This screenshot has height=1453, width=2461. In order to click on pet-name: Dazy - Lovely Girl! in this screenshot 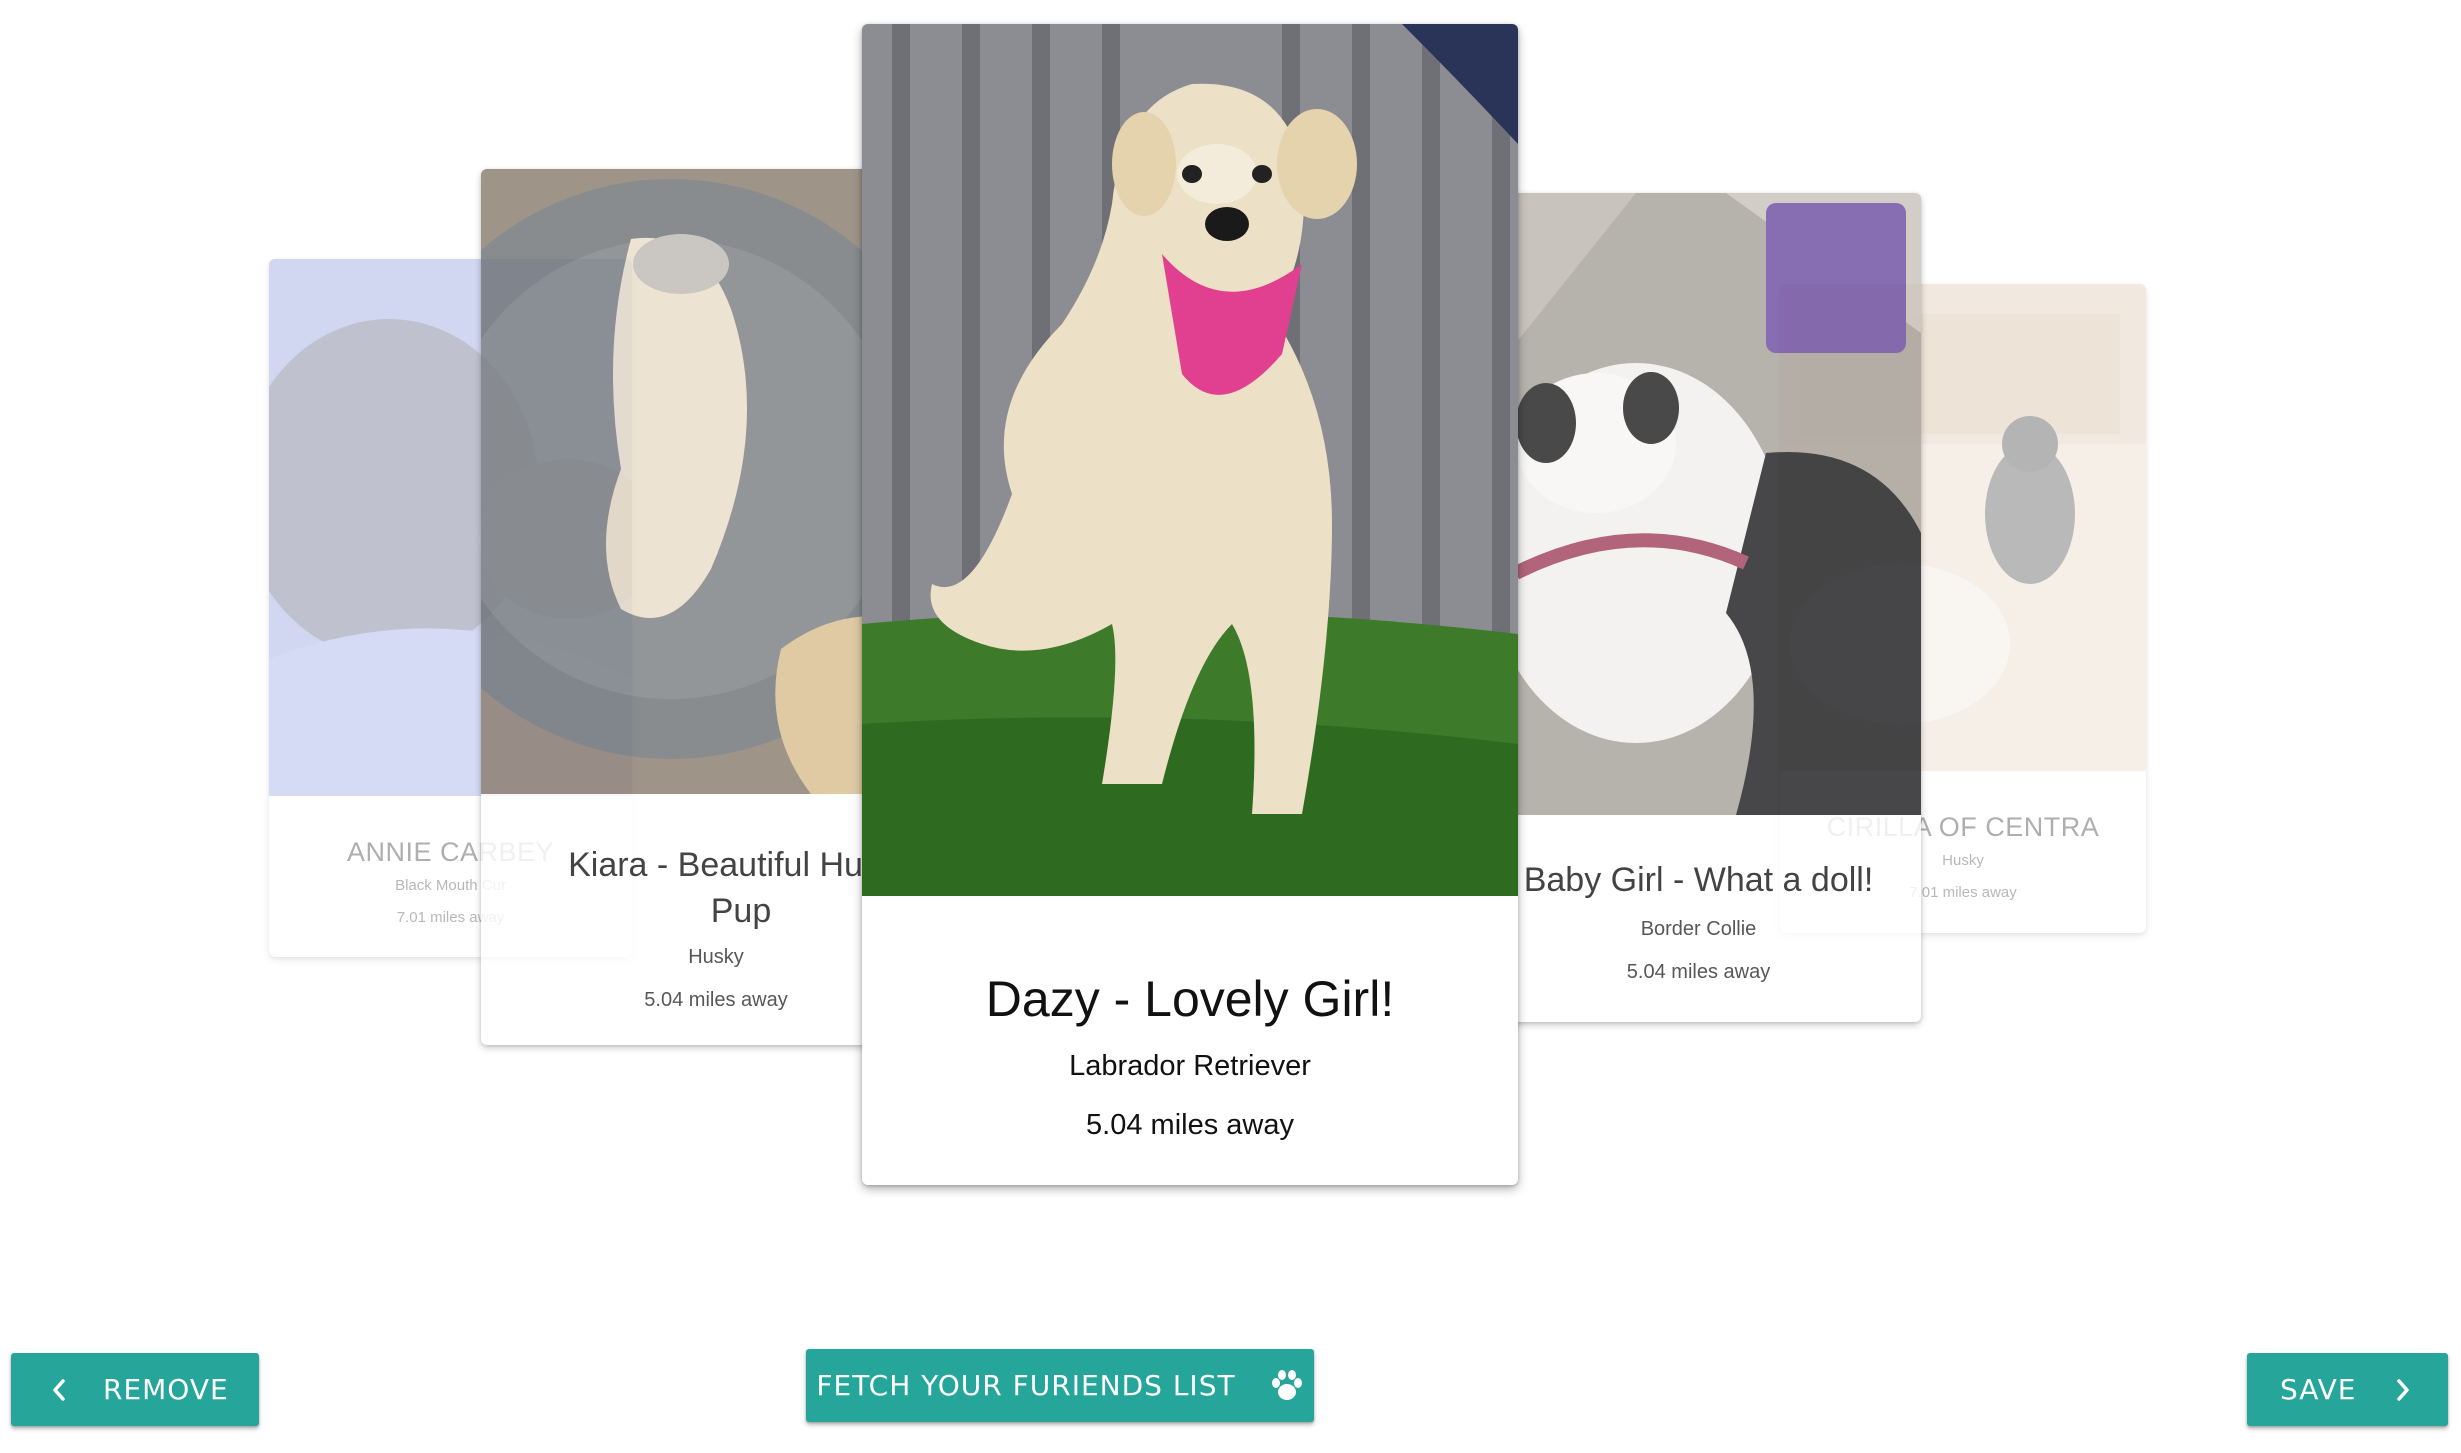, I will do `click(1190, 999)`.